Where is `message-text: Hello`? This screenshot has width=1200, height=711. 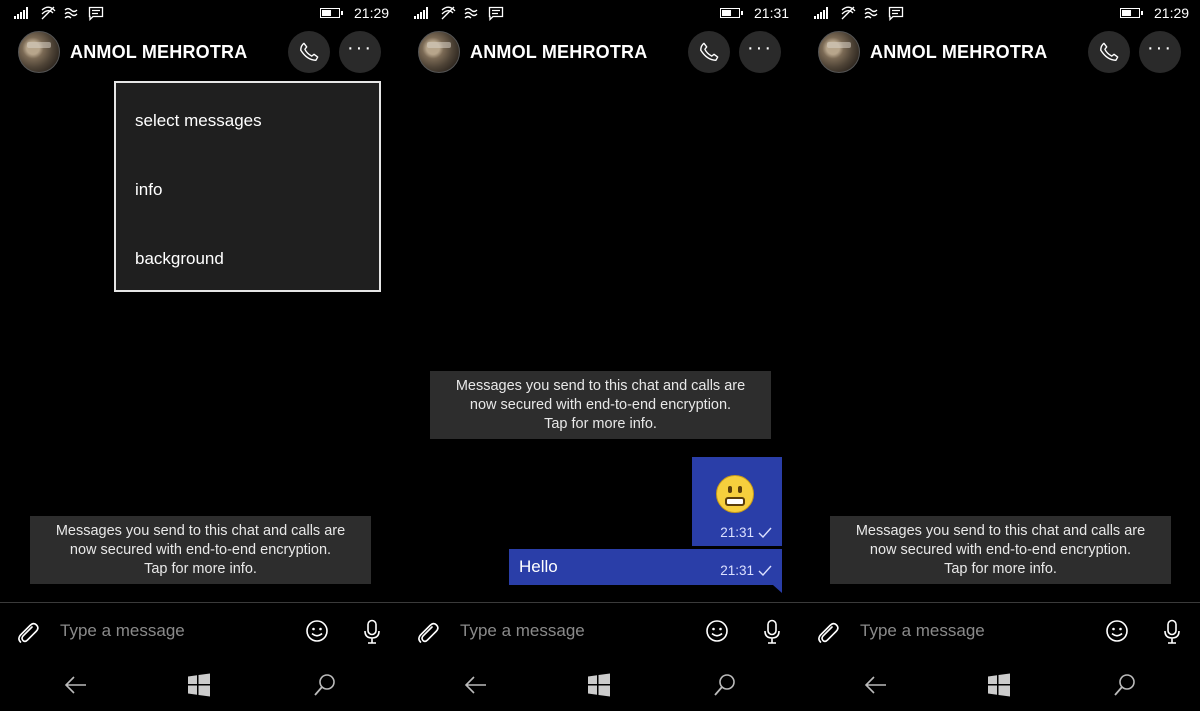 message-text: Hello is located at coordinates (538, 566).